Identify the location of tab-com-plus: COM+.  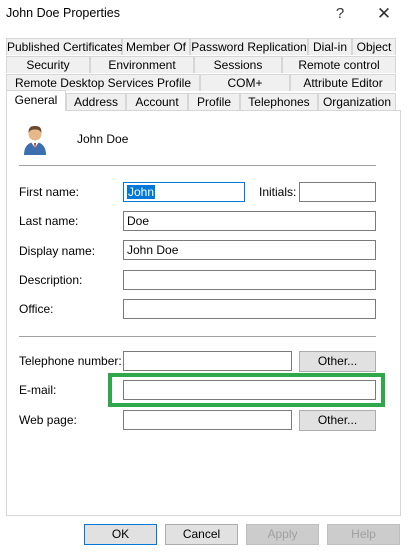
(245, 82).